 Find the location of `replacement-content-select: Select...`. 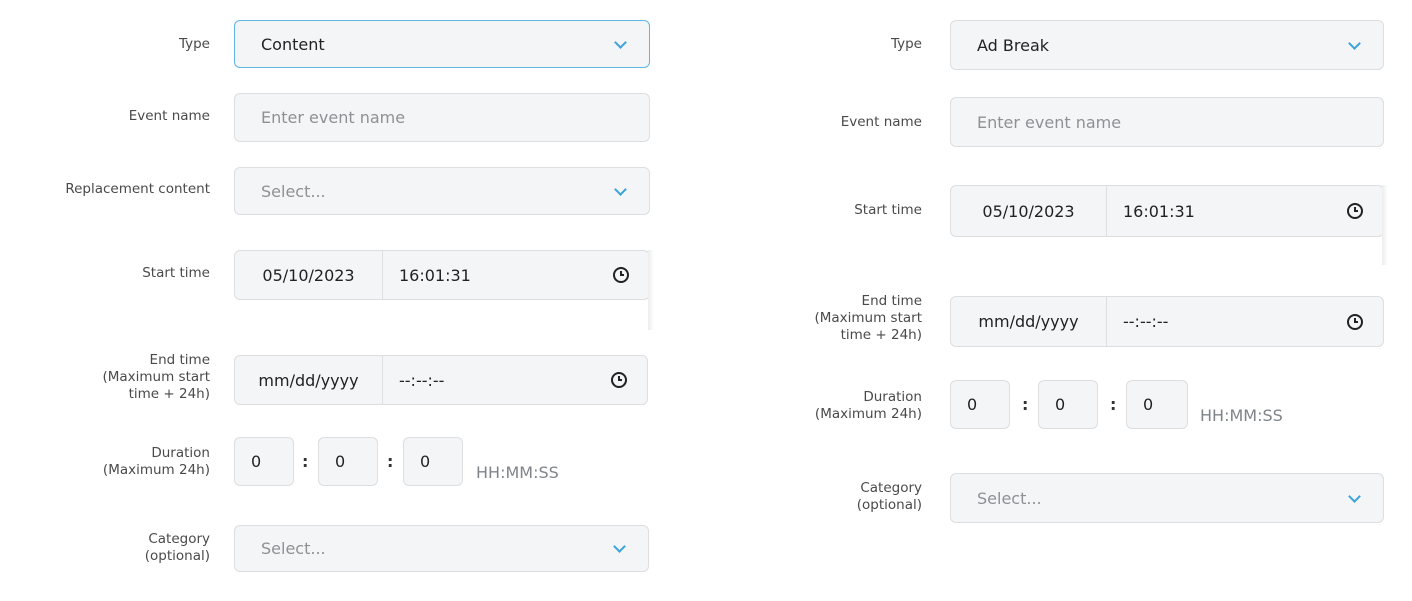

replacement-content-select: Select... is located at coordinates (442, 191).